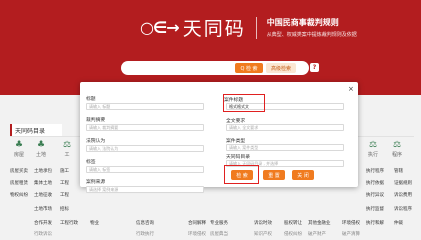 The height and width of the screenshot is (240, 421). I want to click on catalog-item: 土地承包, so click(43, 171).